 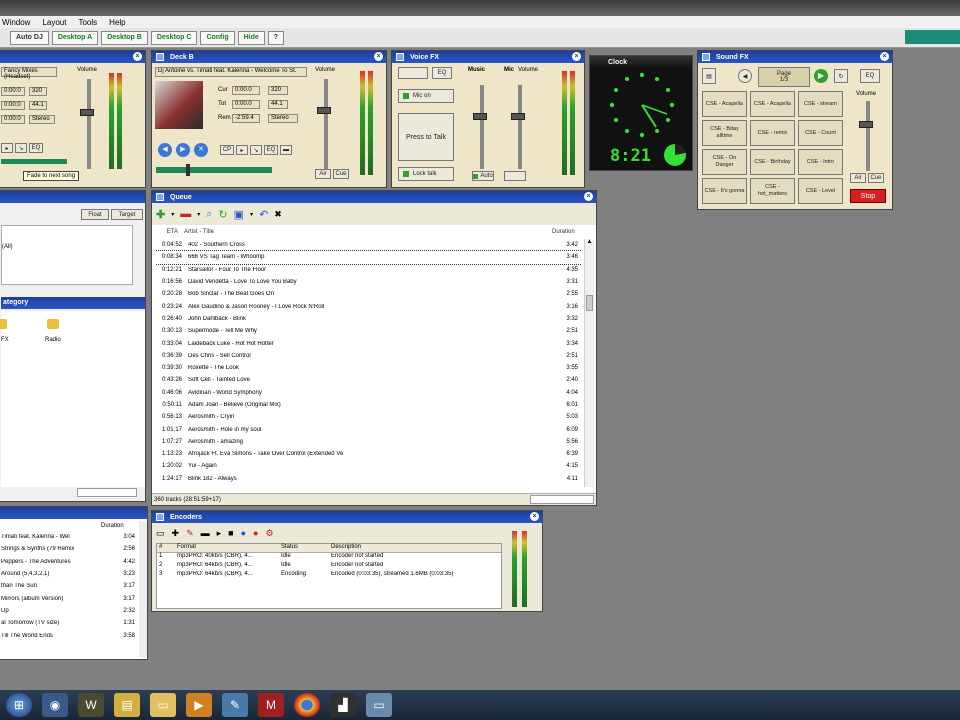 I want to click on record-icon: ●, so click(x=255, y=533).